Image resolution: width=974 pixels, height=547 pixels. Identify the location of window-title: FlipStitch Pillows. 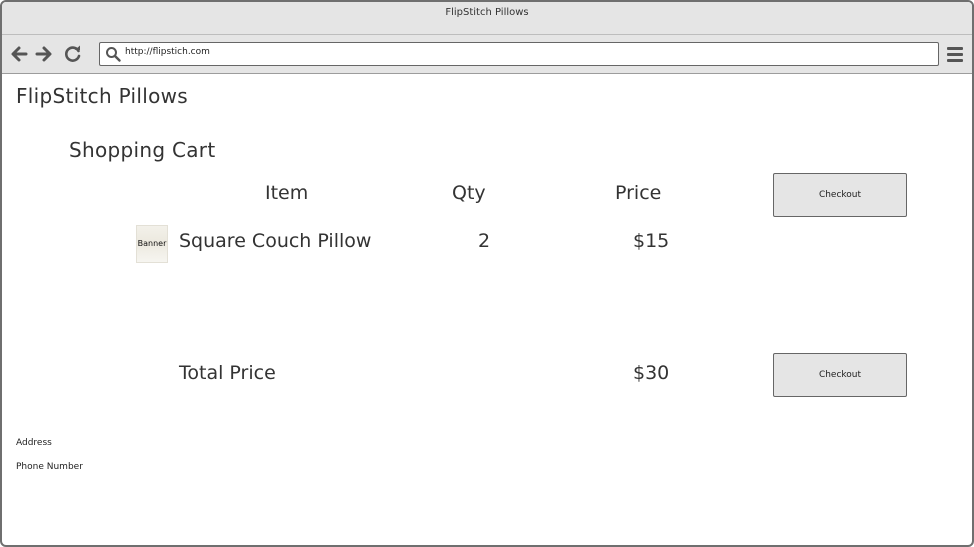
(487, 12).